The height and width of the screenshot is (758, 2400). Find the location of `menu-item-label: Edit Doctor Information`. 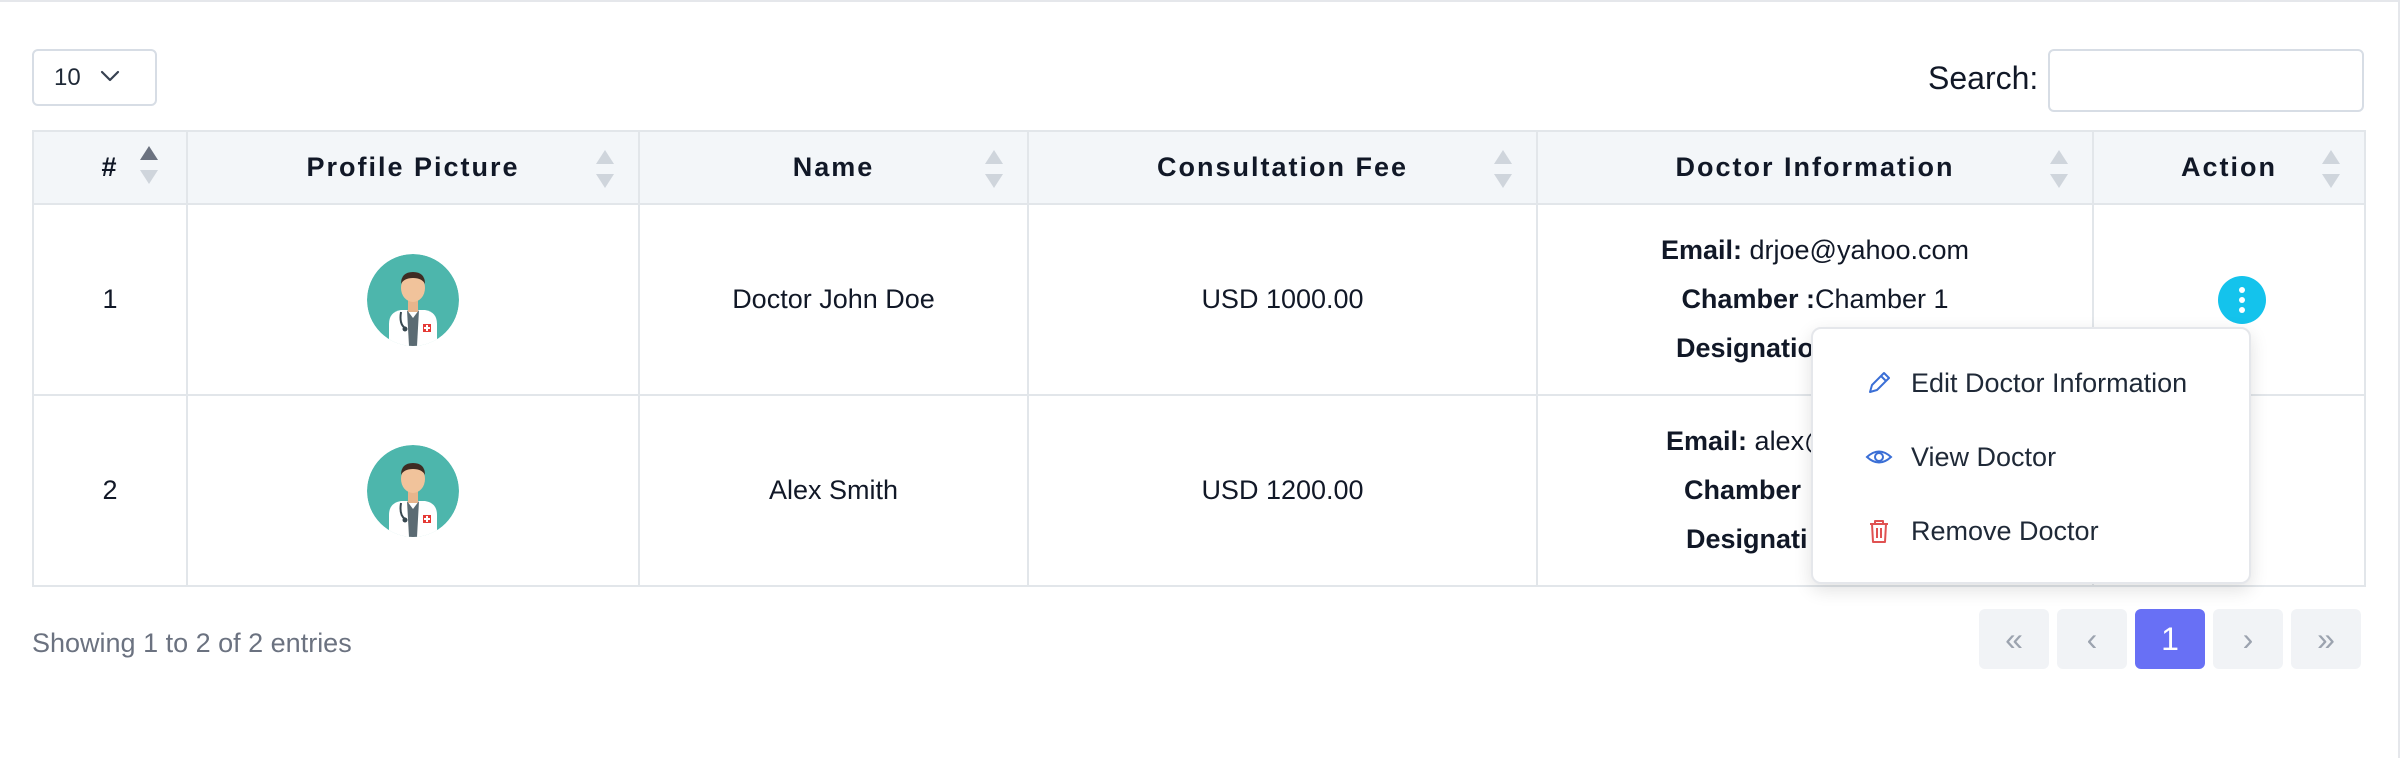

menu-item-label: Edit Doctor Information is located at coordinates (2049, 382).